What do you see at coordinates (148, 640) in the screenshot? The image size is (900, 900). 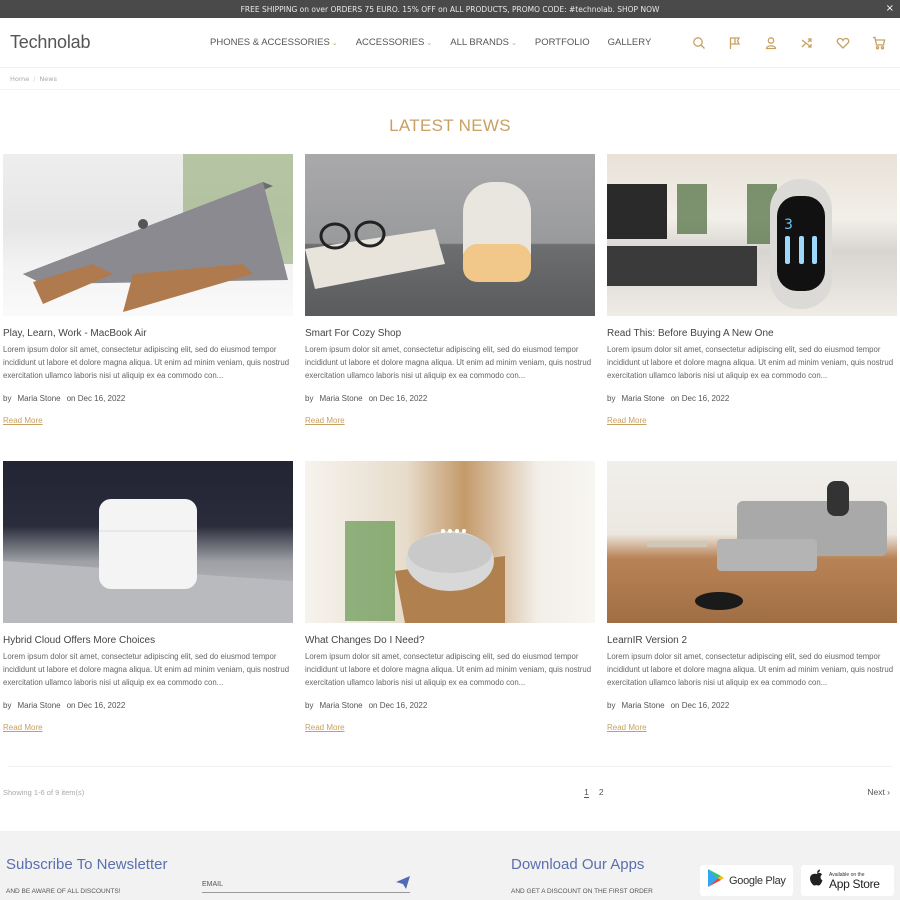 I see `post-title: Hybrid Cloud Offers More Choices` at bounding box center [148, 640].